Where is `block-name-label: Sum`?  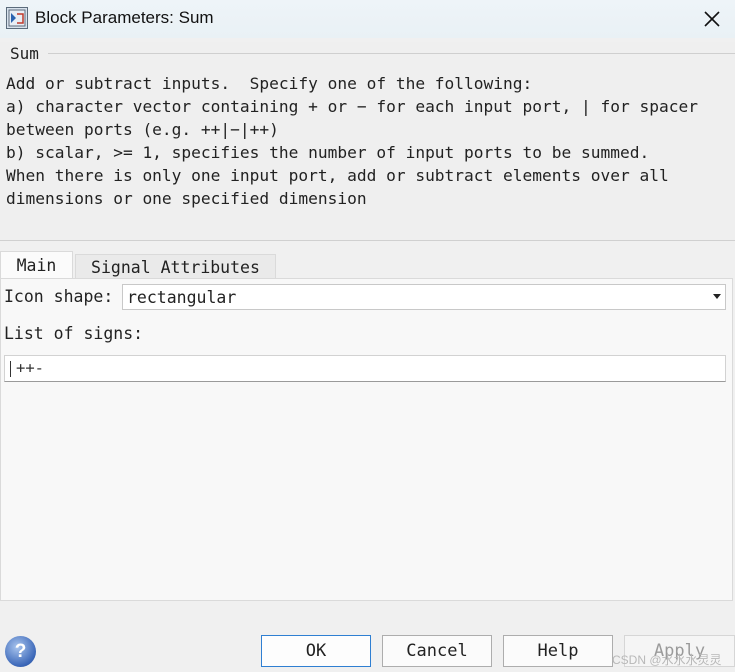
block-name-label: Sum is located at coordinates (24, 53).